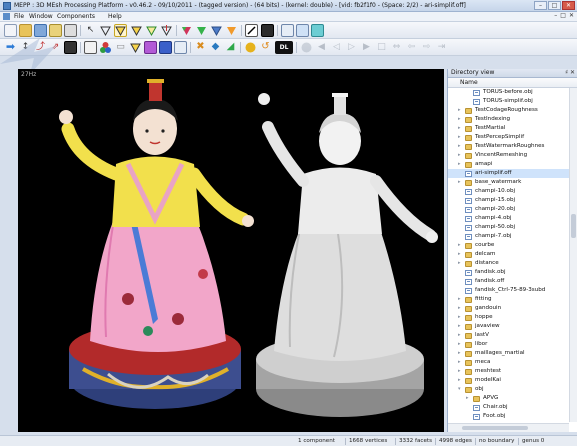  What do you see at coordinates (508, 209) in the screenshot?
I see `file-item: champi-20.obj` at bounding box center [508, 209].